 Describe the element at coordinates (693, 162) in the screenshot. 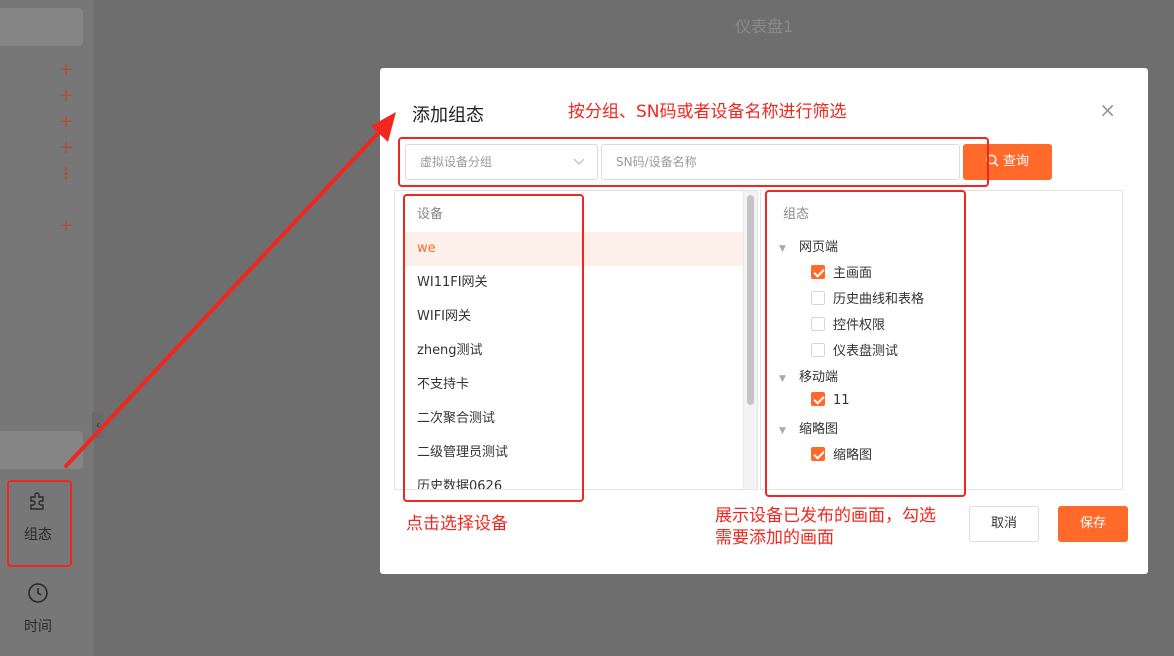

I see `annotation-box-filter` at that location.